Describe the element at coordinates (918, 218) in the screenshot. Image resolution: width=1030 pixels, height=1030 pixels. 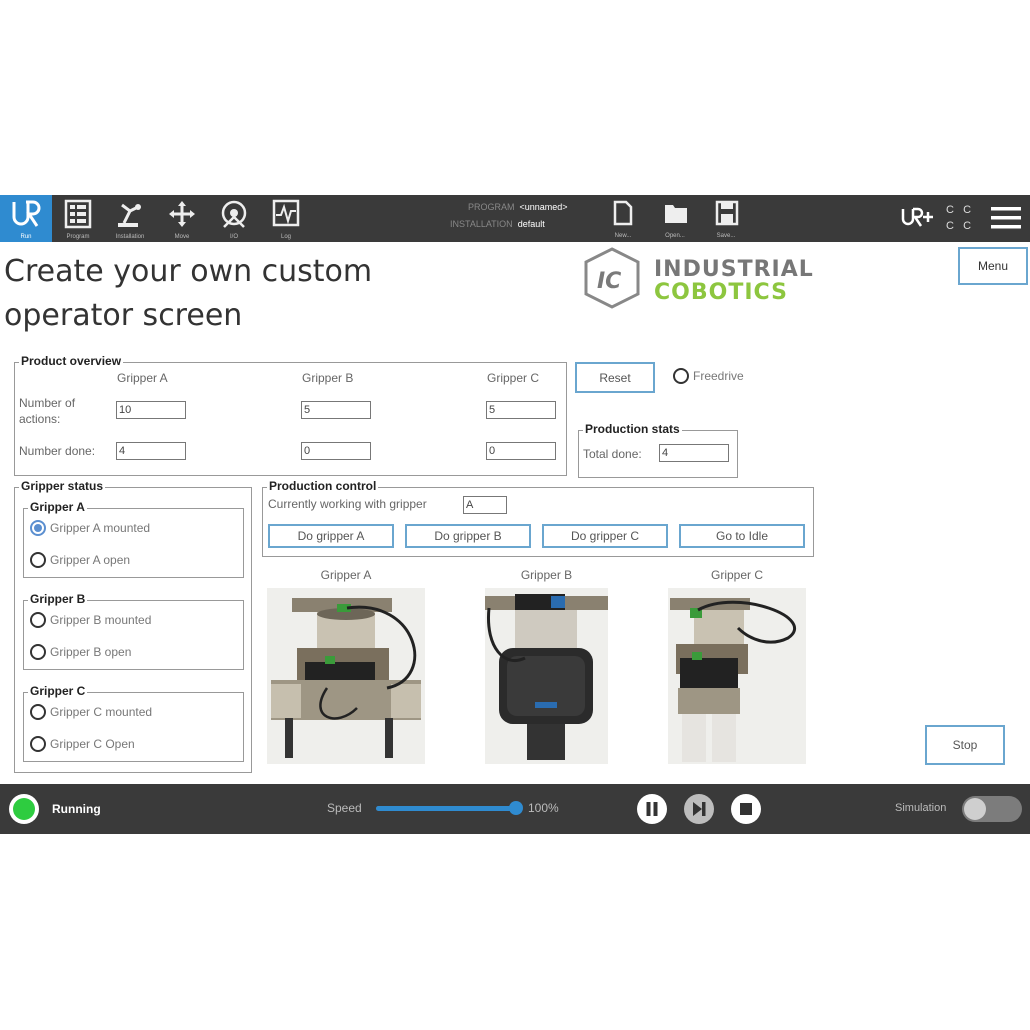
I see `ur-plus-icon` at that location.